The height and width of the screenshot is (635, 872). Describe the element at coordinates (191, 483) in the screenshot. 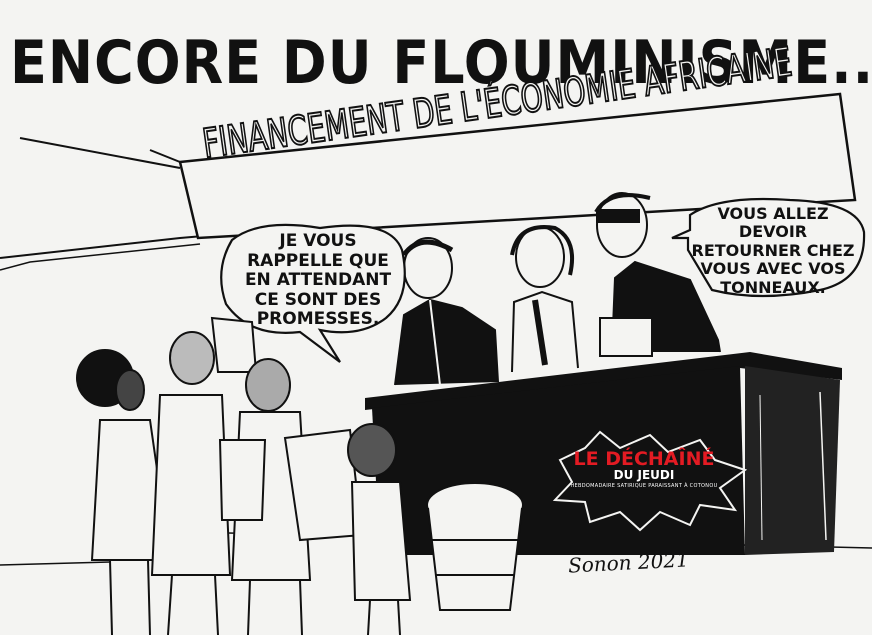

I see `elder-queue` at that location.